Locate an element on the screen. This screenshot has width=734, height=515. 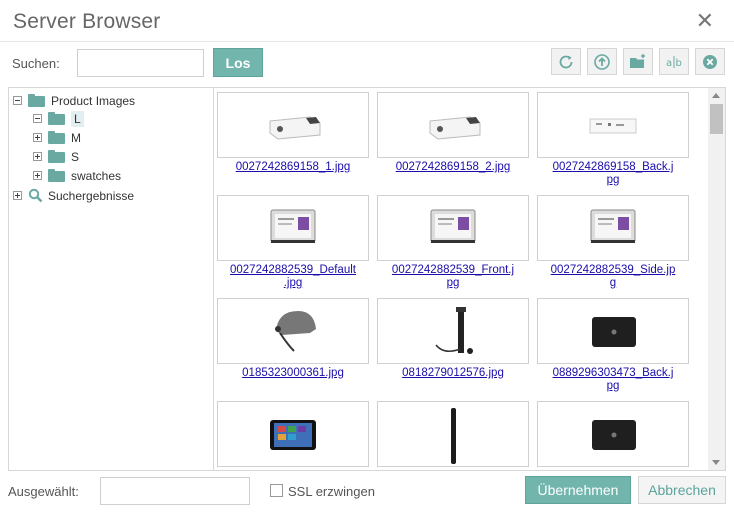
delete-icon is located at coordinates (710, 61).